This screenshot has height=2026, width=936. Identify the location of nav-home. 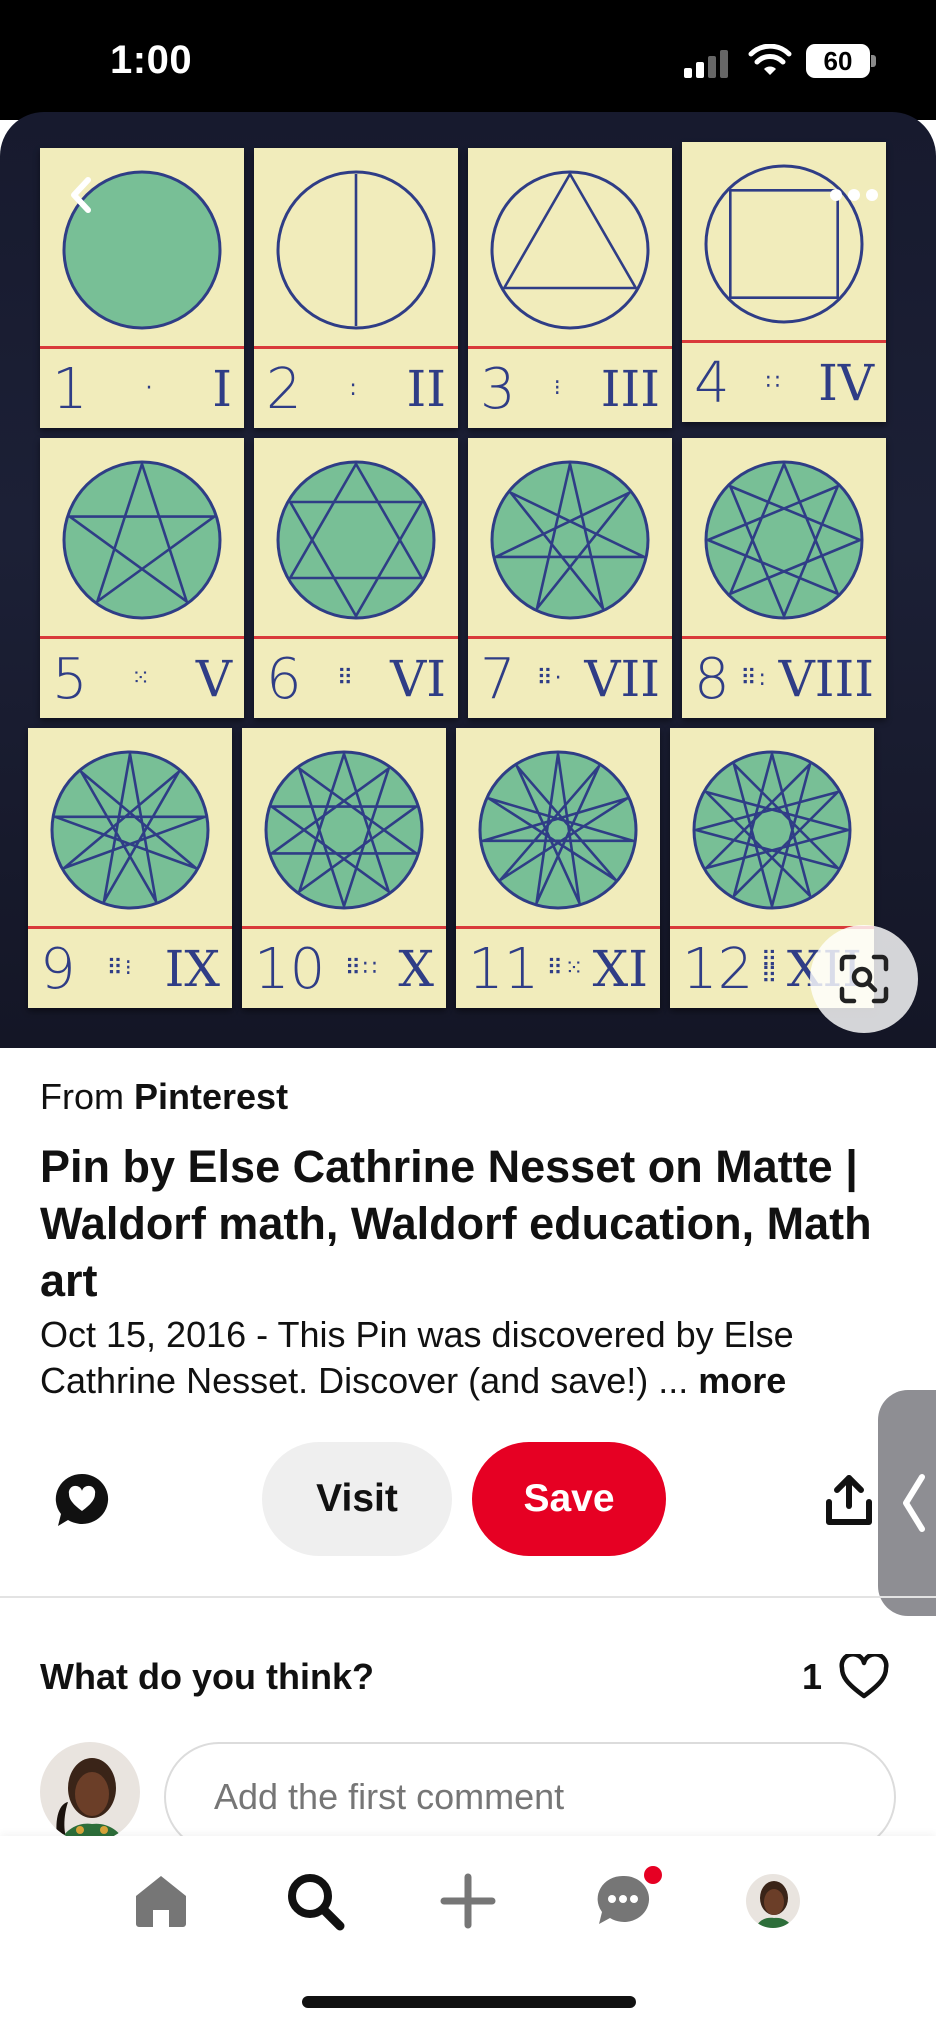
(161, 1901).